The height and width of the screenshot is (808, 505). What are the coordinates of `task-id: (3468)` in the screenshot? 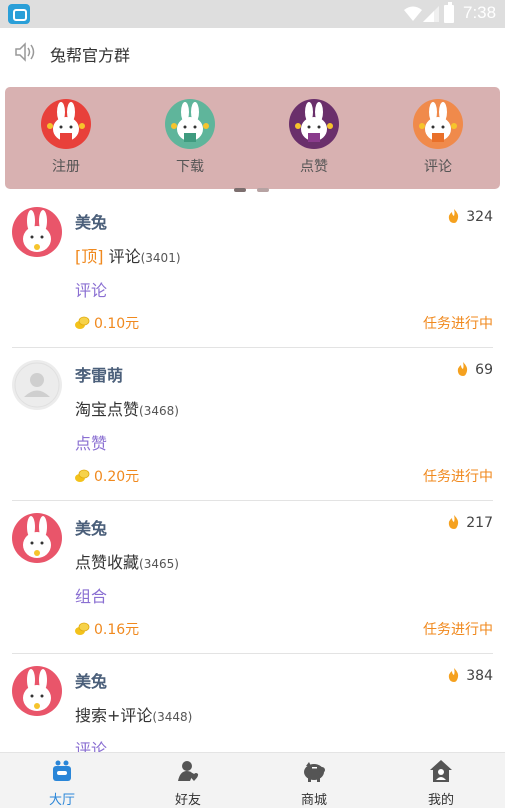 It's located at (159, 411).